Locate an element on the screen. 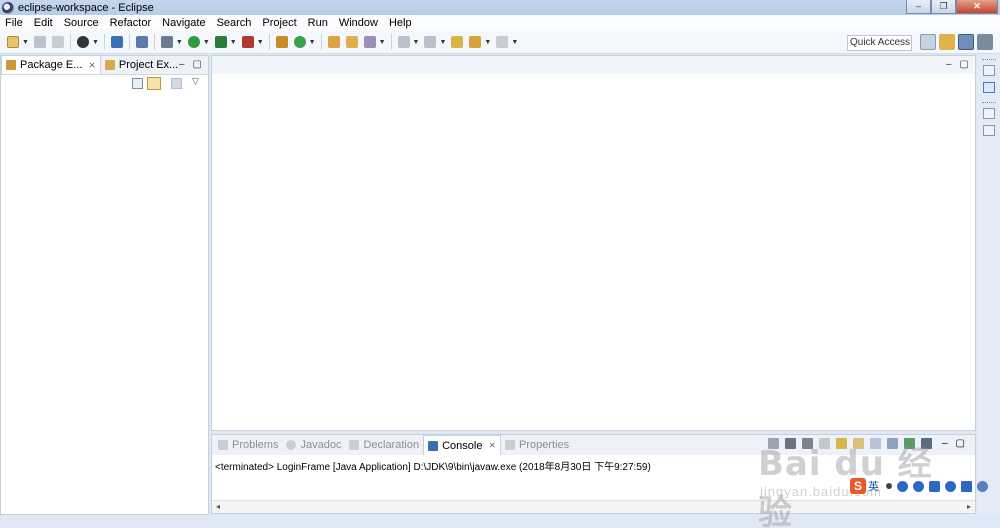  previous-annotation-icon is located at coordinates (430, 42).